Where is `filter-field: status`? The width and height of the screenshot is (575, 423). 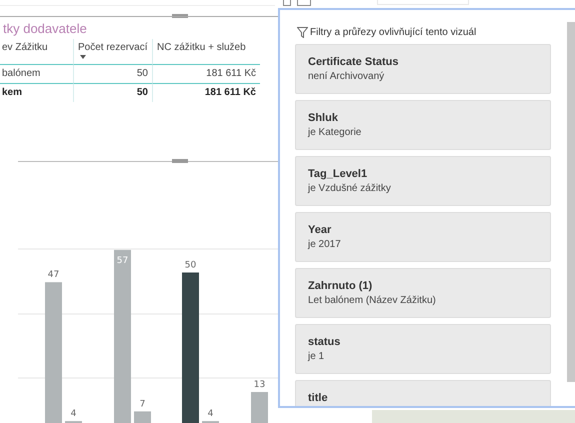 filter-field: status is located at coordinates (423, 342).